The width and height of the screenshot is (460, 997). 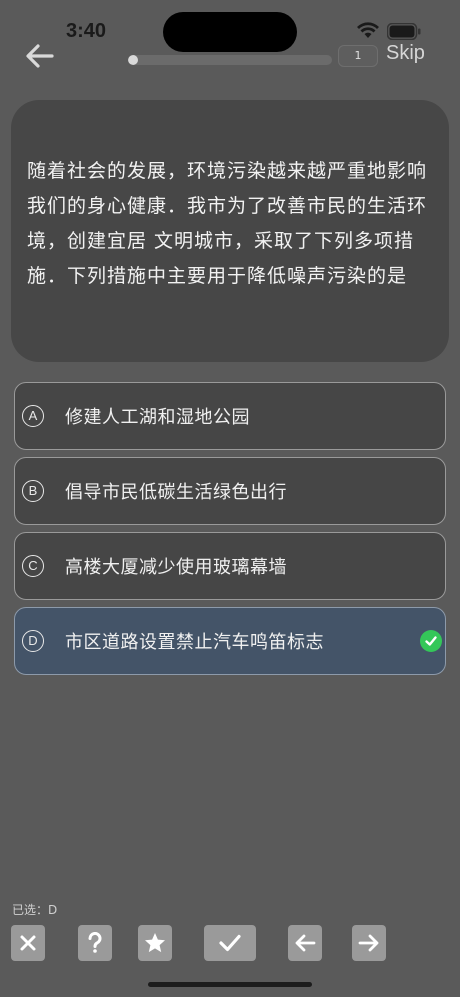 I want to click on progress-fill, so click(x=133, y=60).